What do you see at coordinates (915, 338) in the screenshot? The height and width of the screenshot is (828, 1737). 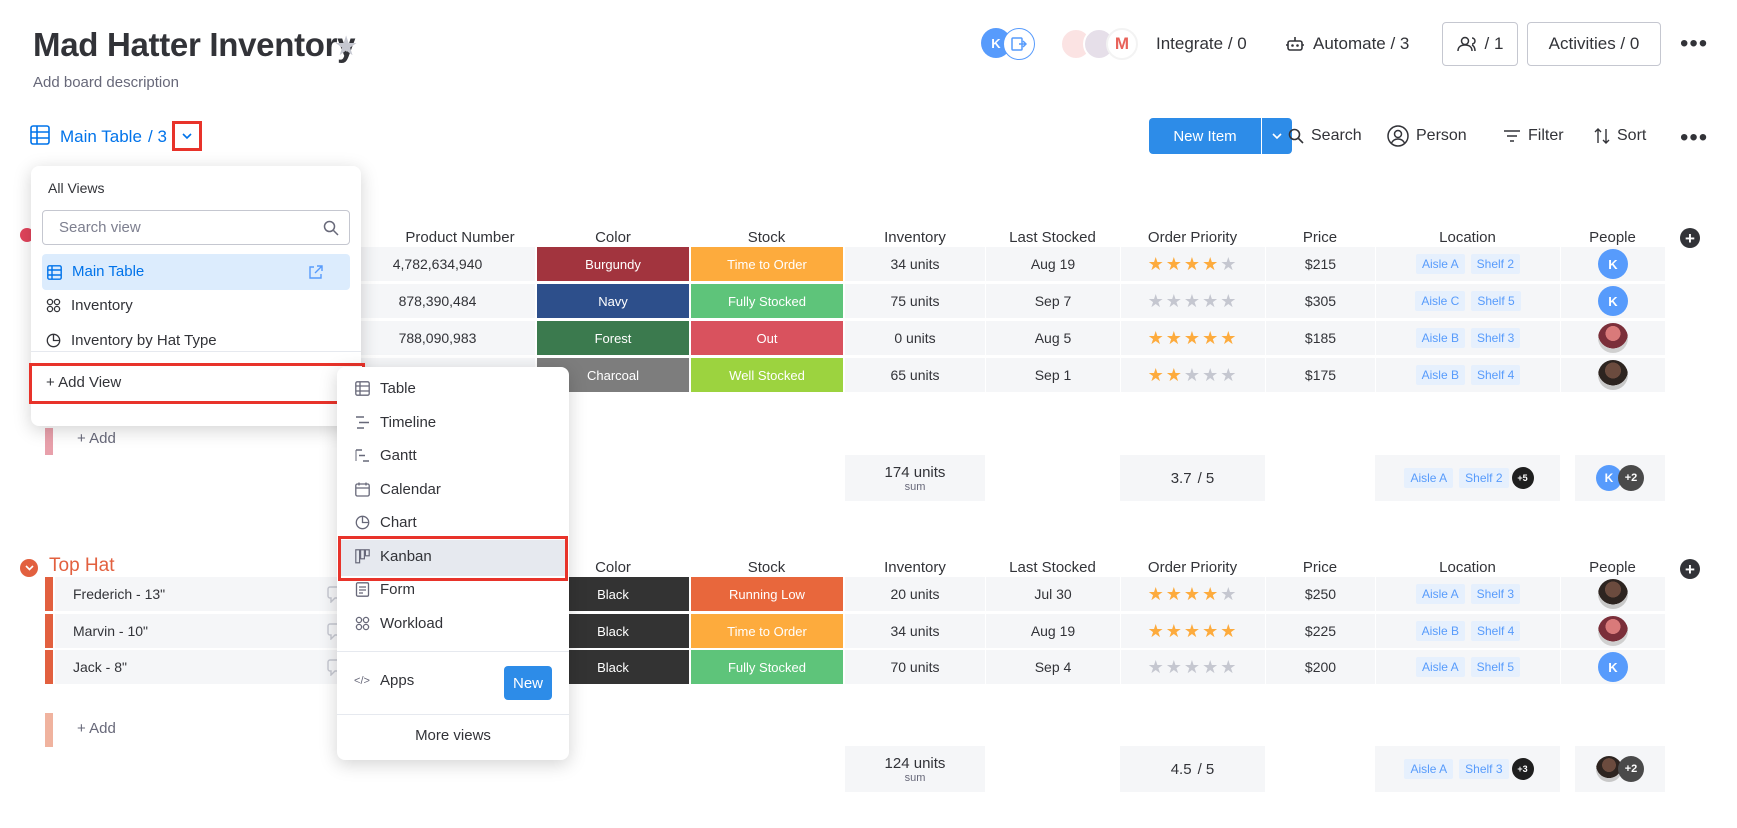 I see `inventory-cell: 0 units` at bounding box center [915, 338].